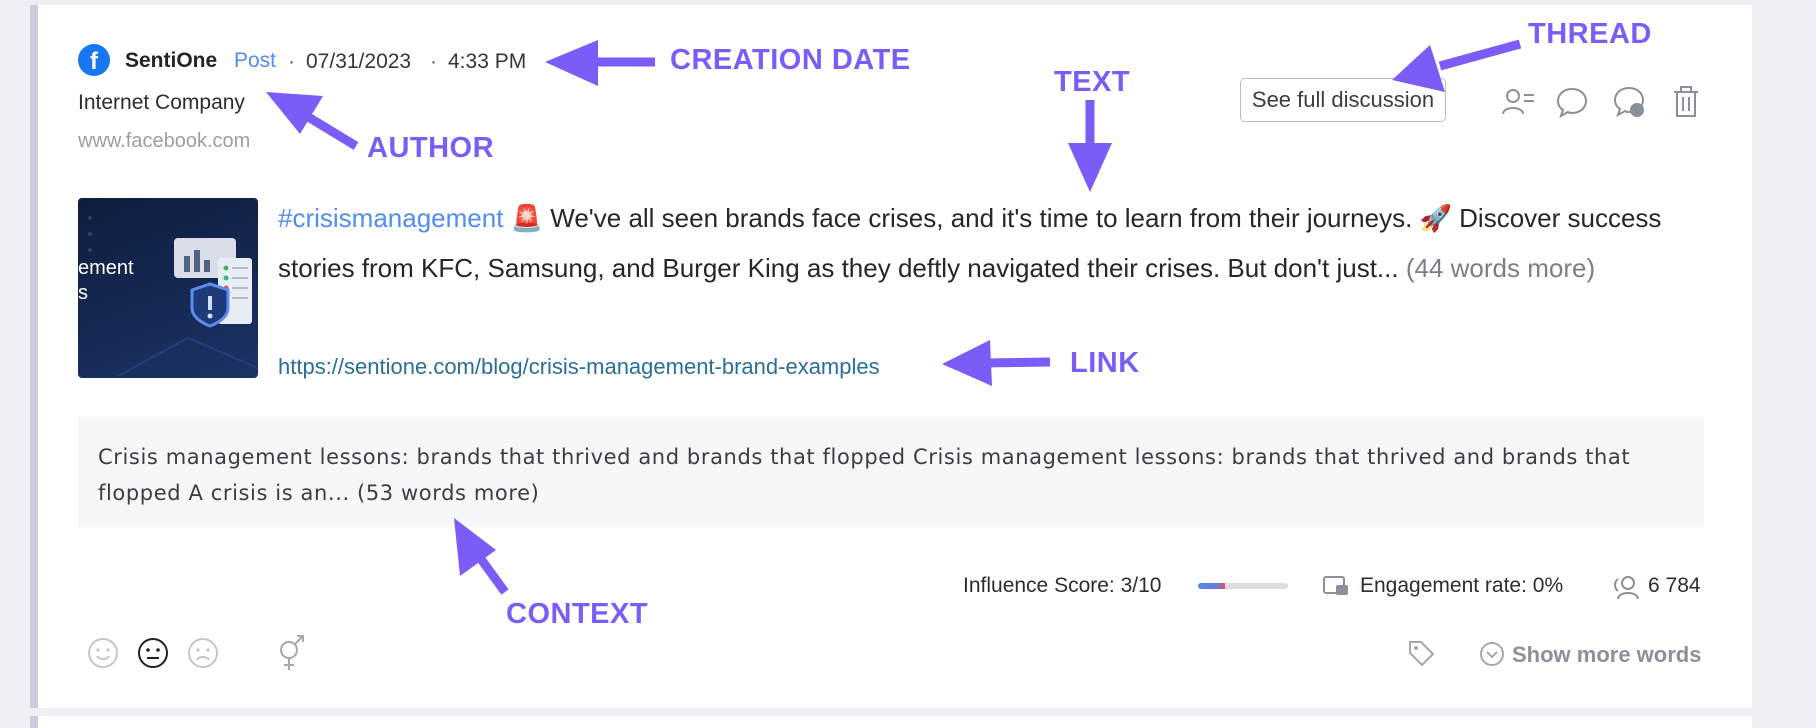  Describe the element at coordinates (1105, 363) in the screenshot. I see `annotation-link: LINK` at that location.